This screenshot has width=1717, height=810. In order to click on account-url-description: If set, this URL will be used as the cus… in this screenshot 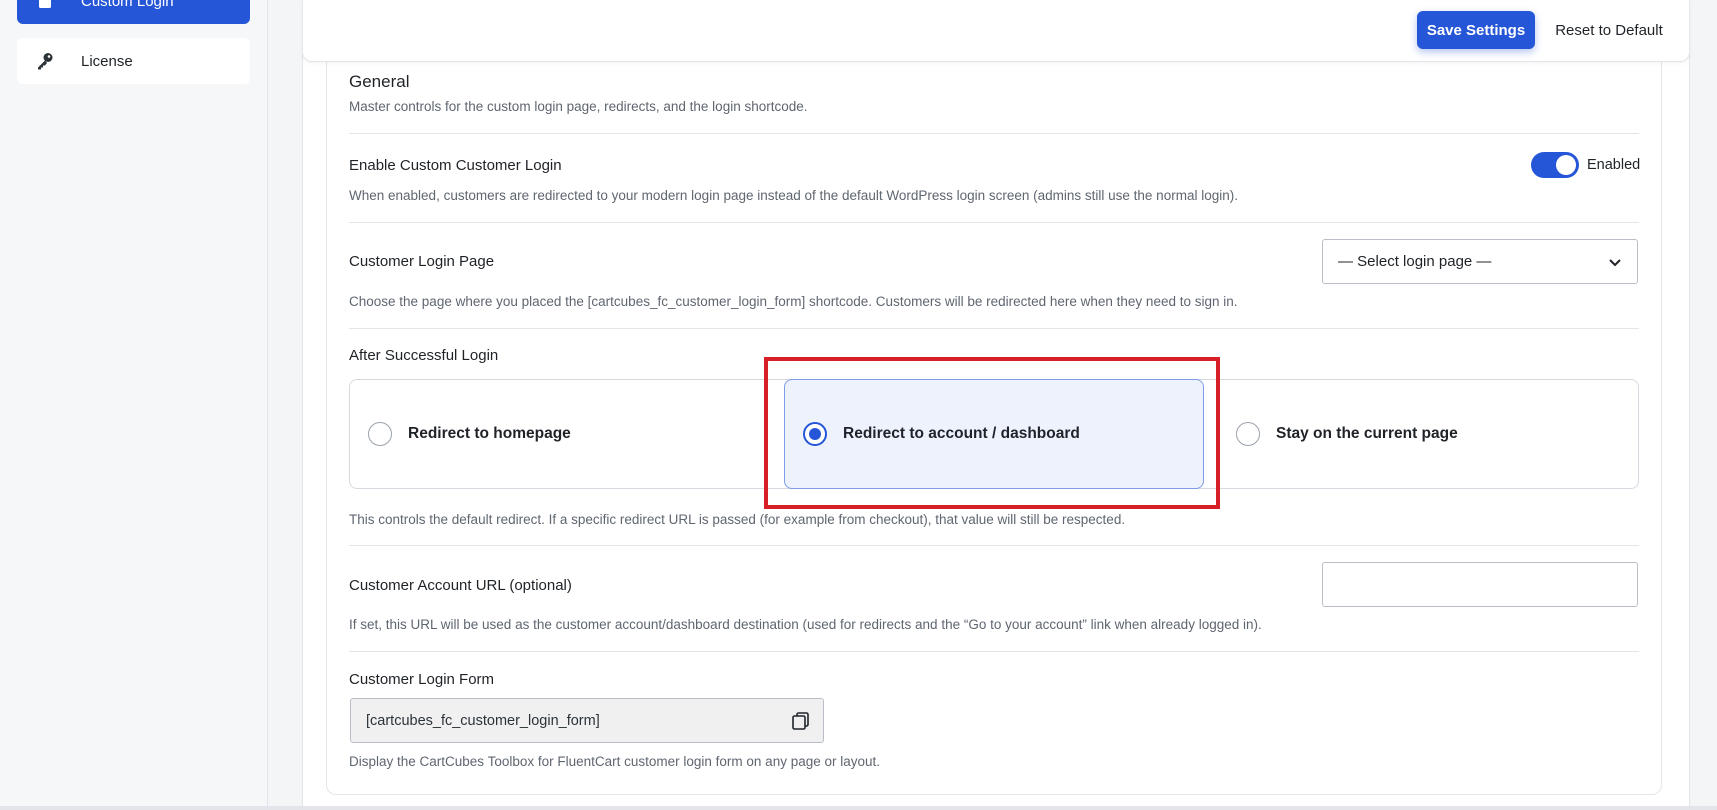, I will do `click(805, 624)`.